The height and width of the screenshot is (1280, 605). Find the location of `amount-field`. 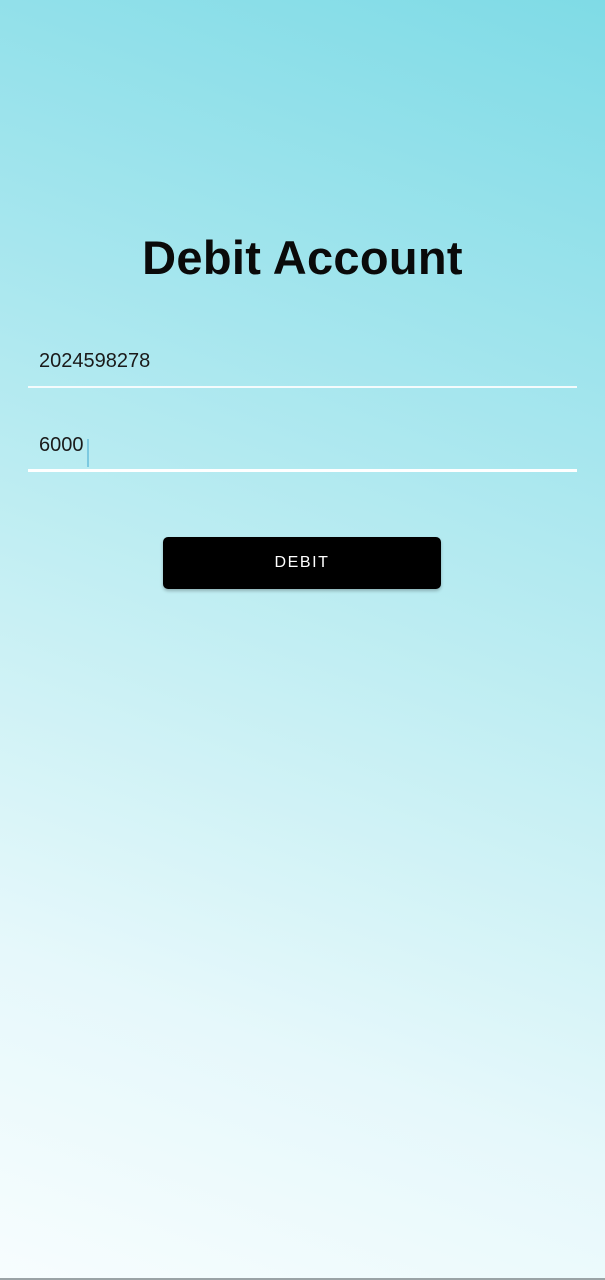

amount-field is located at coordinates (302, 446).